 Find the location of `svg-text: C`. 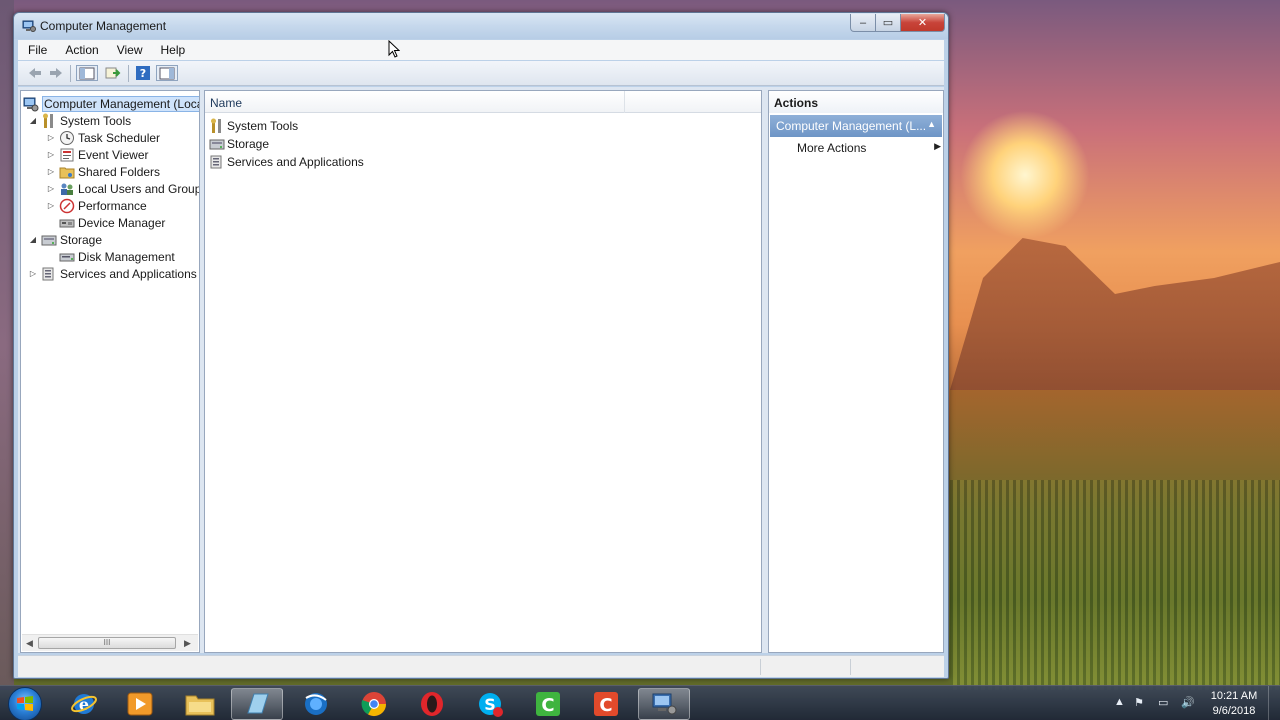

svg-text: C is located at coordinates (605, 705).